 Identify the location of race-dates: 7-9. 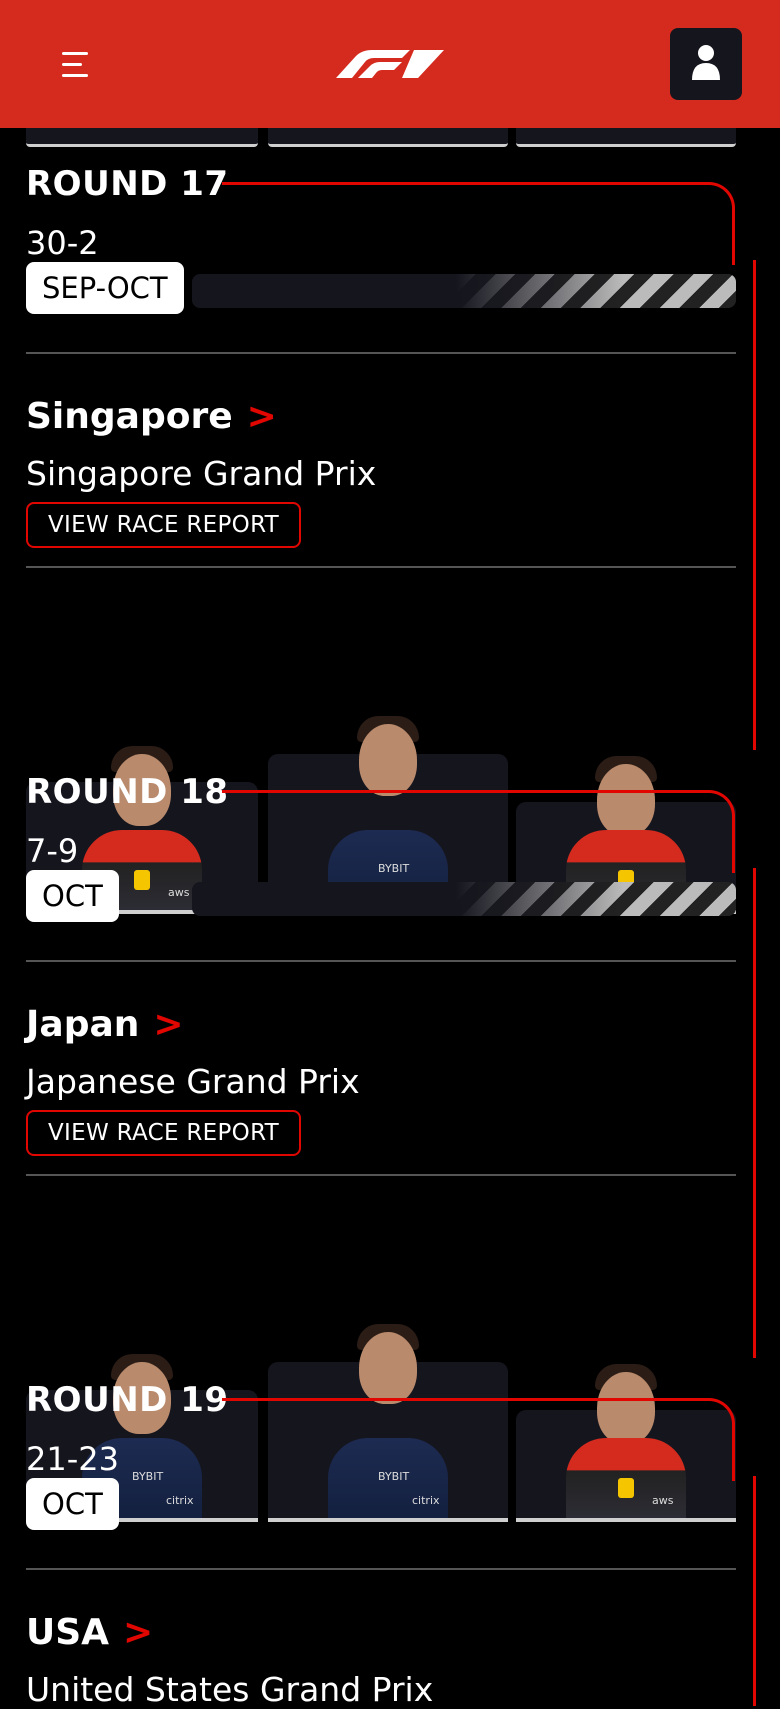
(52, 851).